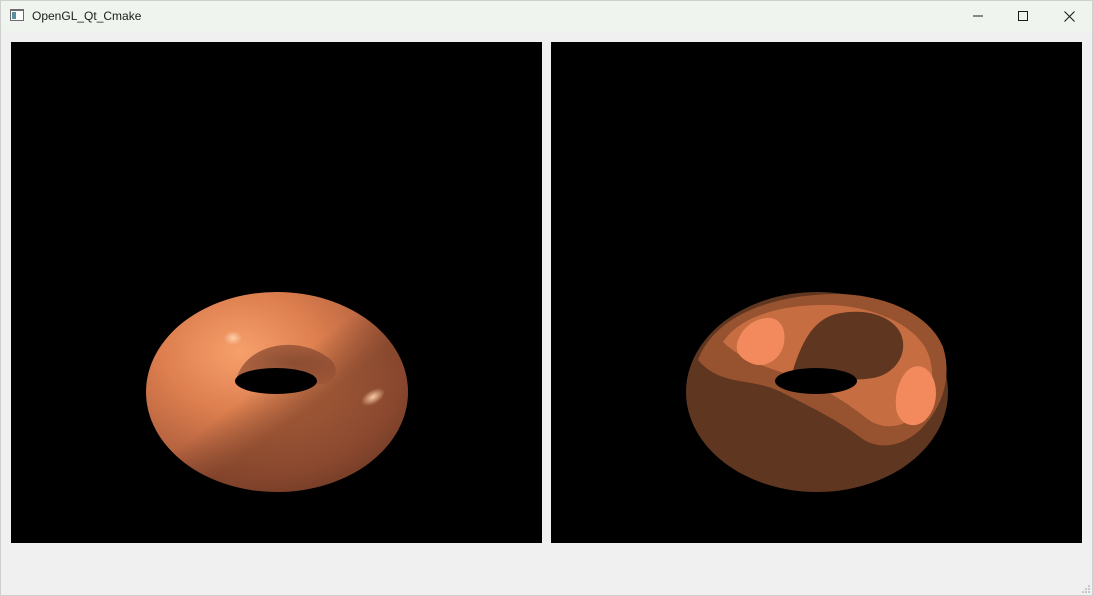 The height and width of the screenshot is (596, 1093). I want to click on window-title: OpenGL_Qt_Cmake, so click(87, 16).